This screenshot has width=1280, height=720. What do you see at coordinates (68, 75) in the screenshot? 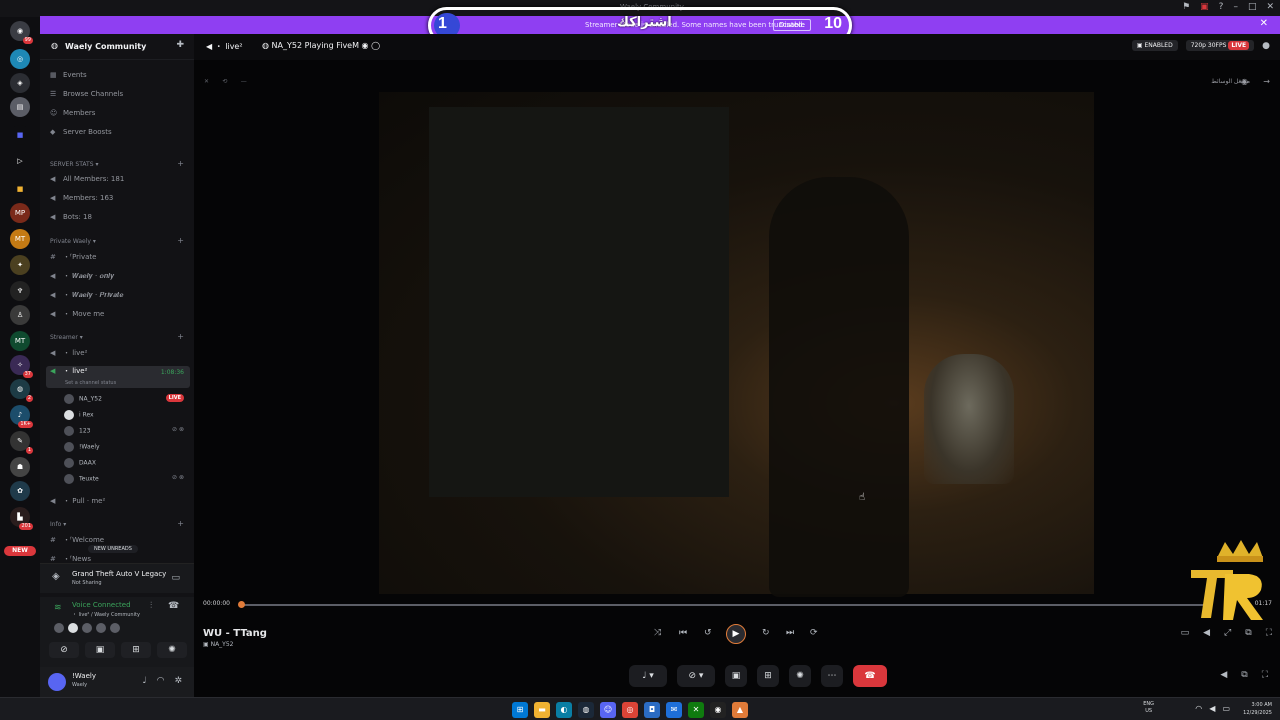
I see `sidebar-item-events: ▦ Events` at bounding box center [68, 75].